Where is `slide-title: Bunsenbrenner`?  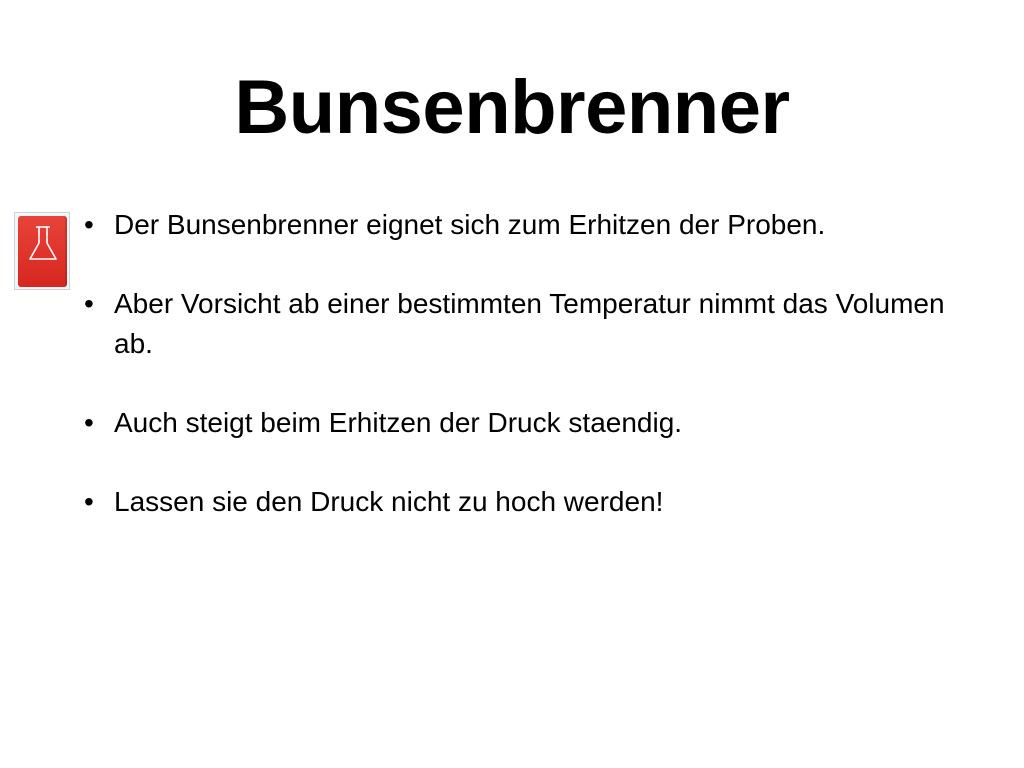
slide-title: Bunsenbrenner is located at coordinates (512, 107).